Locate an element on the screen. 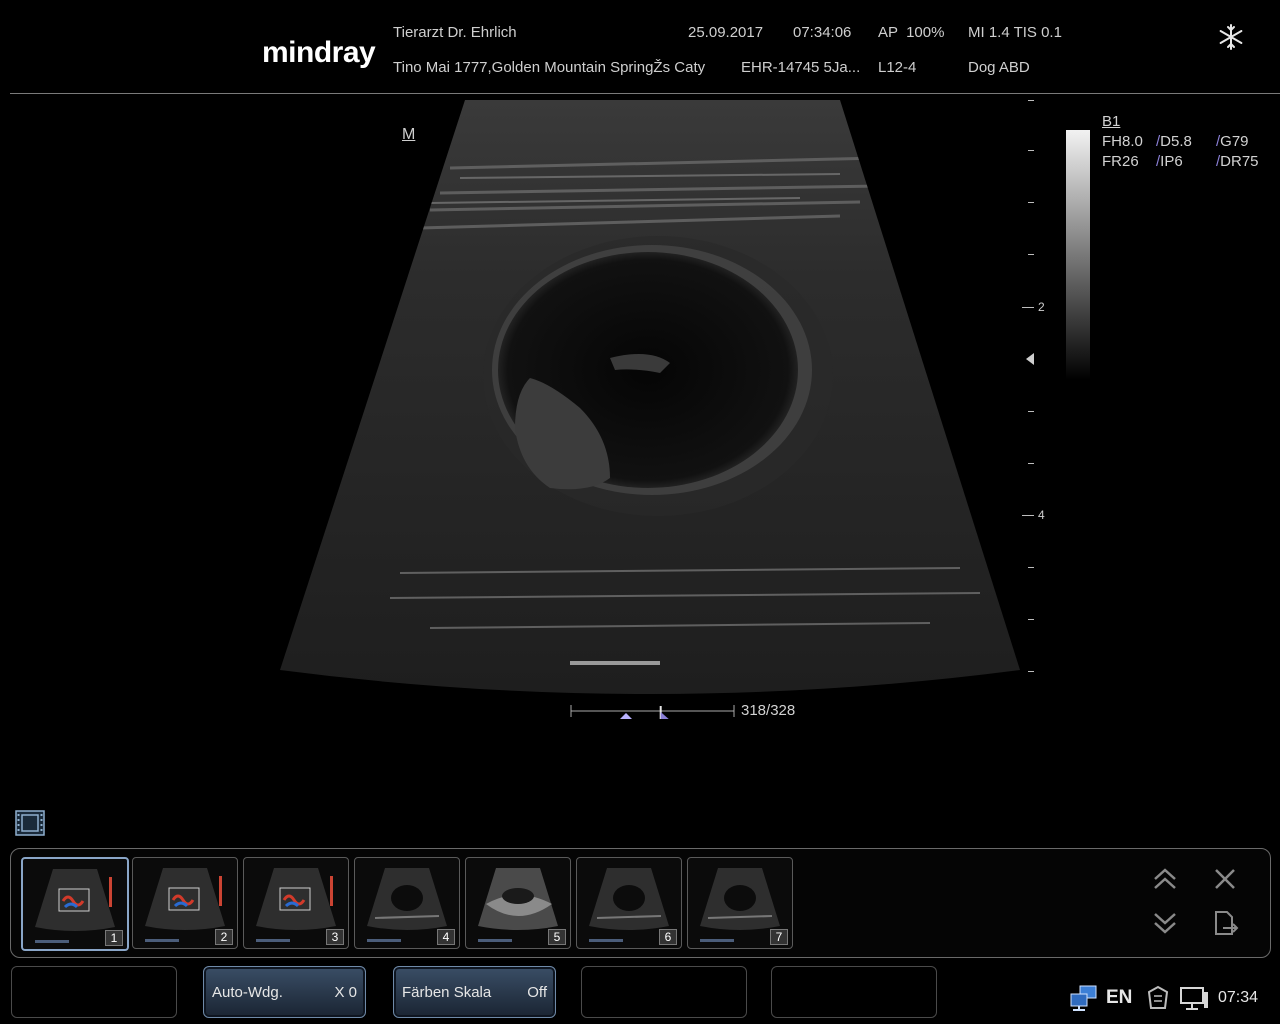 The image size is (1280, 1024). system-clock: 07:34 is located at coordinates (1238, 997).